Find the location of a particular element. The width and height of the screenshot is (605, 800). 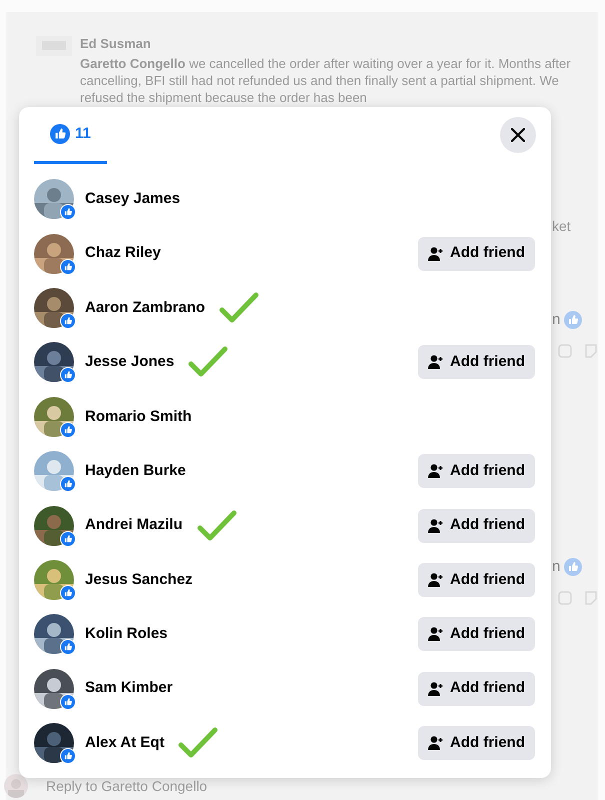

person-name: Kolin Roles is located at coordinates (126, 634).